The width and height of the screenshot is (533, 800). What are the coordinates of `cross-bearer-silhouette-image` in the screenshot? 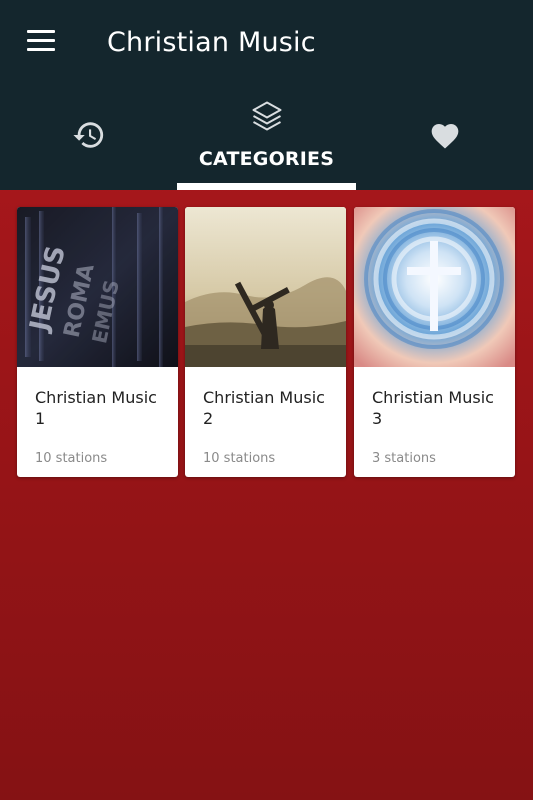 It's located at (265, 287).